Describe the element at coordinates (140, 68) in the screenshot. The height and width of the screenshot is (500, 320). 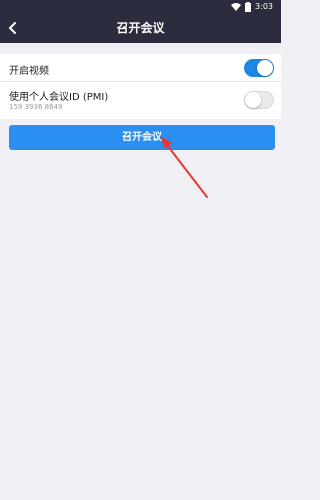
I see `video-setting-row: 开启视频` at that location.